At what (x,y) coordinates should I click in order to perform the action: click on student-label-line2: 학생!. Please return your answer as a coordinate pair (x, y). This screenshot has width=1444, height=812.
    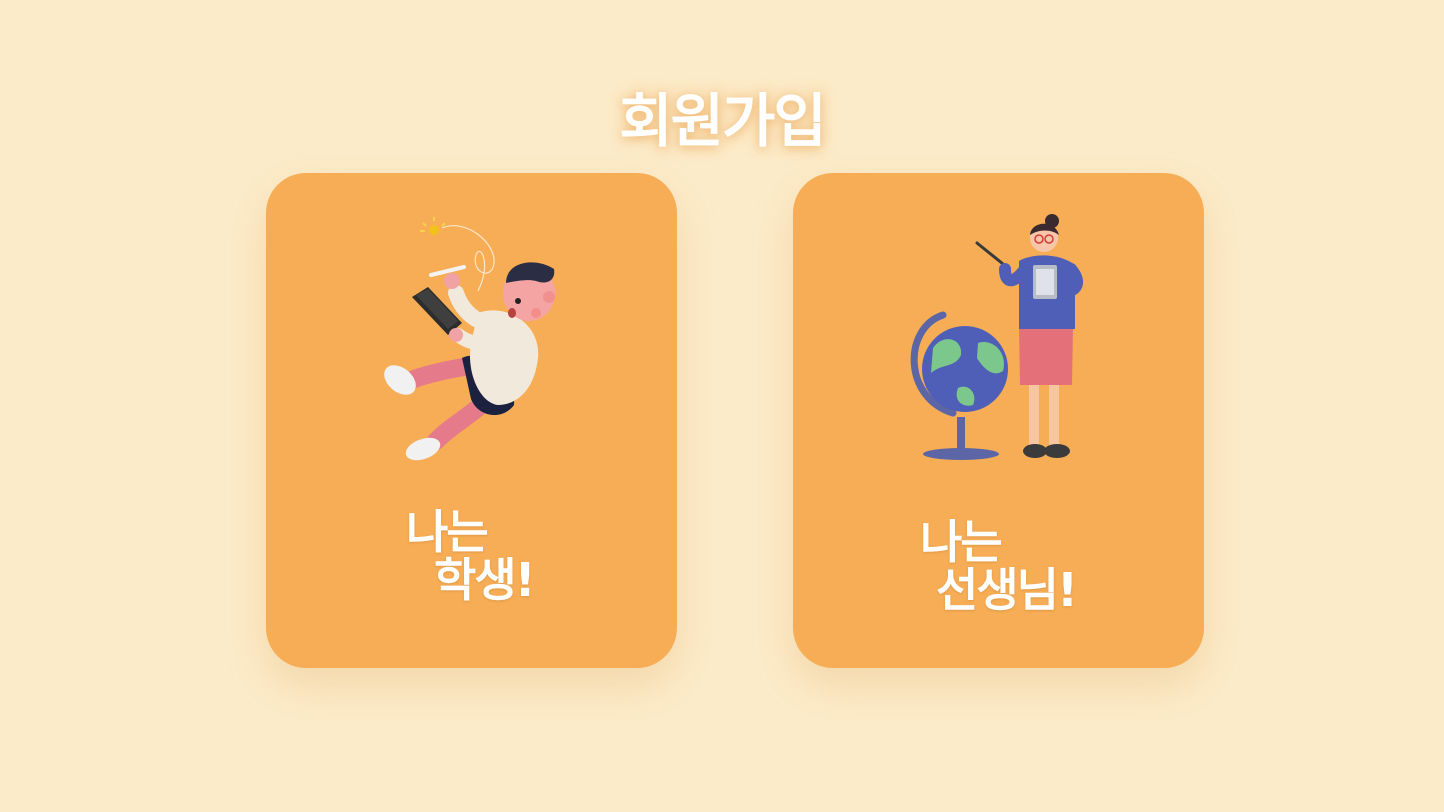
    Looking at the image, I should click on (485, 580).